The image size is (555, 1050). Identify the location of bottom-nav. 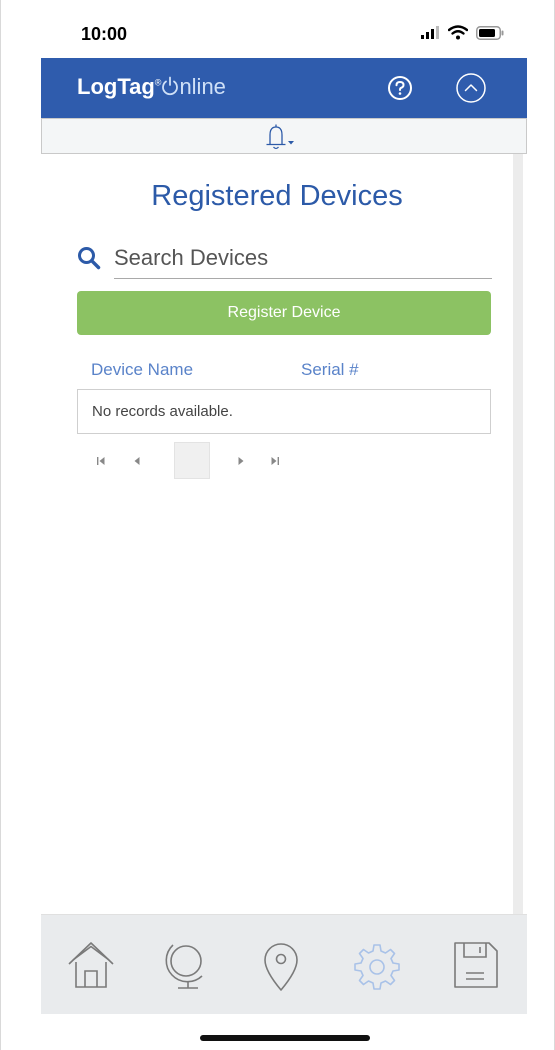
(284, 964).